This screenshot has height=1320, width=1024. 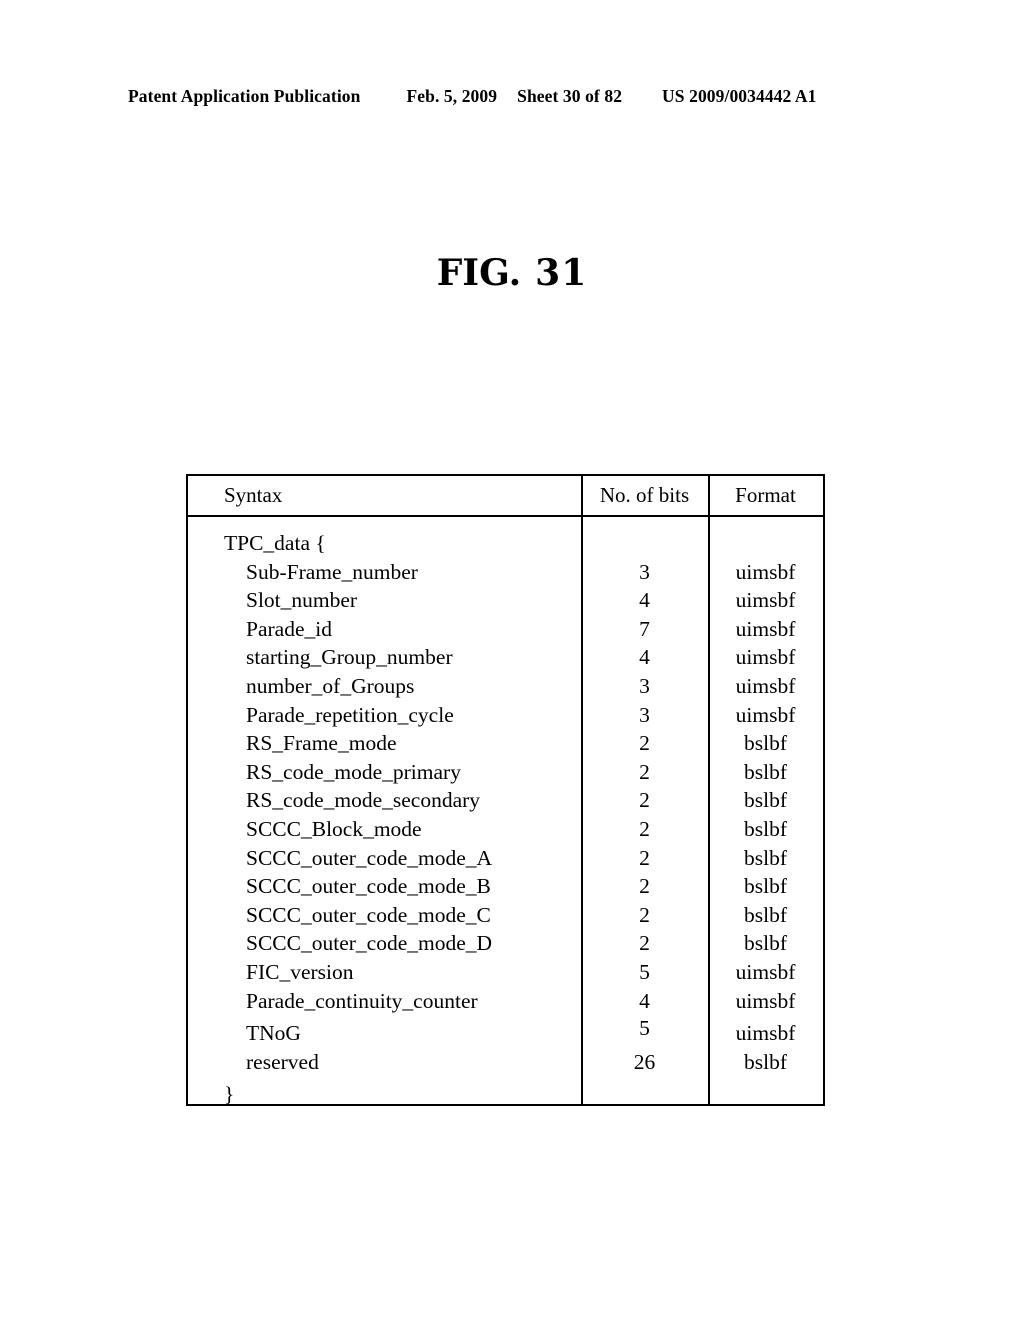 What do you see at coordinates (505, 629) in the screenshot?
I see `table-row: Parade_id 7 uimsbf` at bounding box center [505, 629].